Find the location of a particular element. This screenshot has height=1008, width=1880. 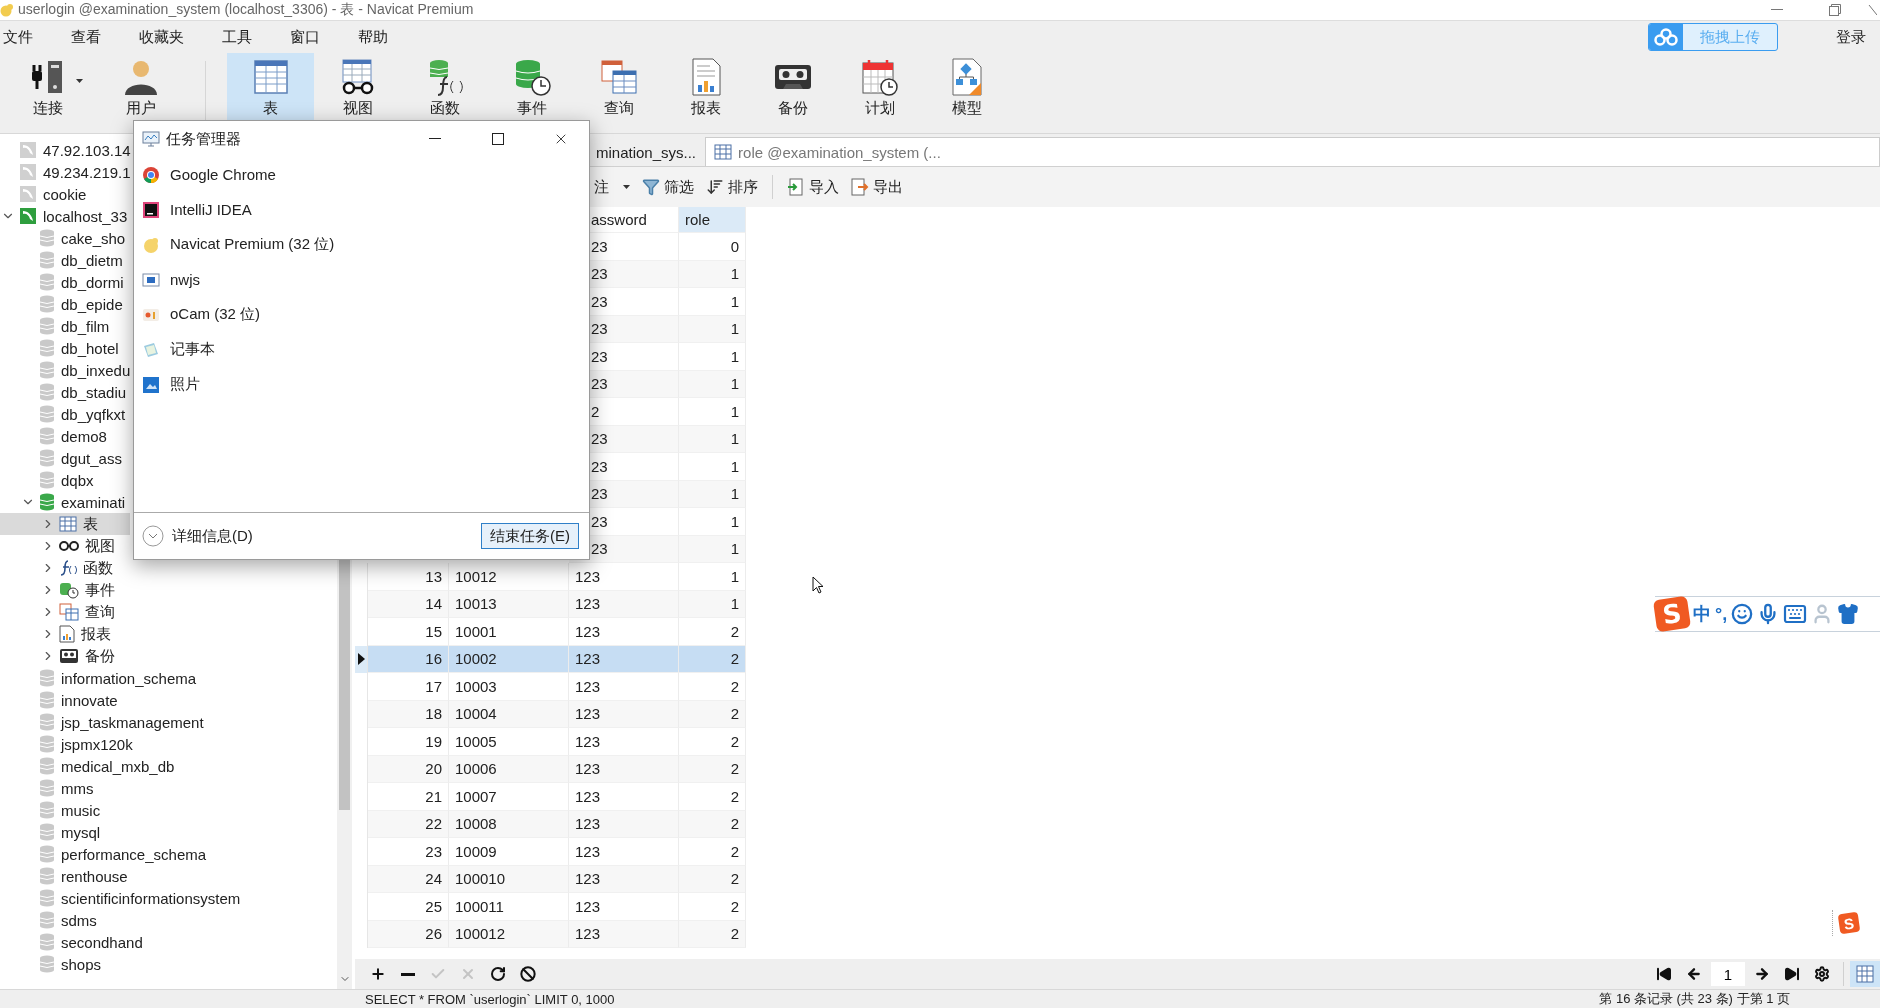

row-number: 25 is located at coordinates (408, 907).